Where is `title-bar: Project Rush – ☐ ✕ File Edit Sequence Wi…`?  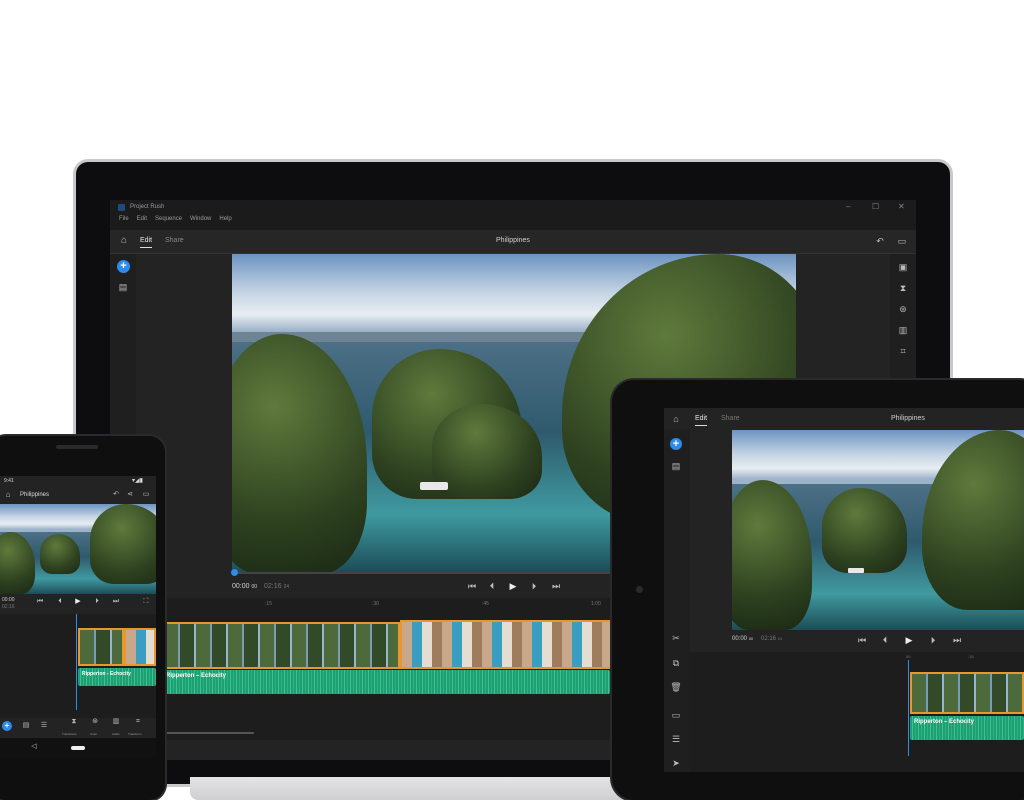
title-bar: Project Rush – ☐ ✕ File Edit Sequence Wi… is located at coordinates (513, 215).